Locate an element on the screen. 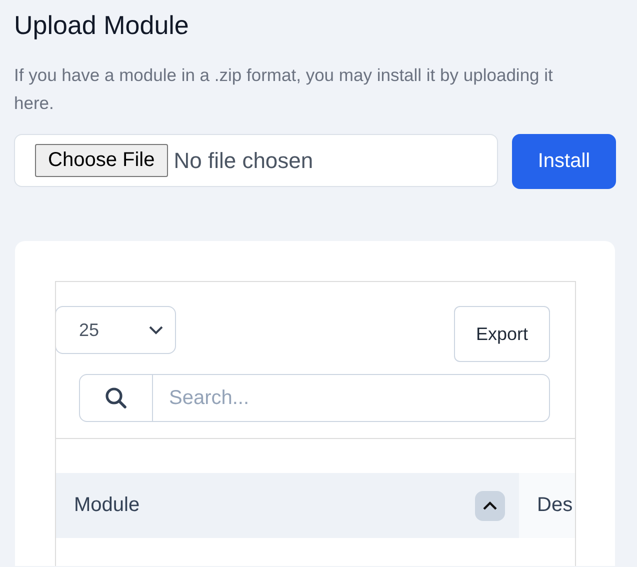  file-input: Choose File No file chosen is located at coordinates (256, 160).